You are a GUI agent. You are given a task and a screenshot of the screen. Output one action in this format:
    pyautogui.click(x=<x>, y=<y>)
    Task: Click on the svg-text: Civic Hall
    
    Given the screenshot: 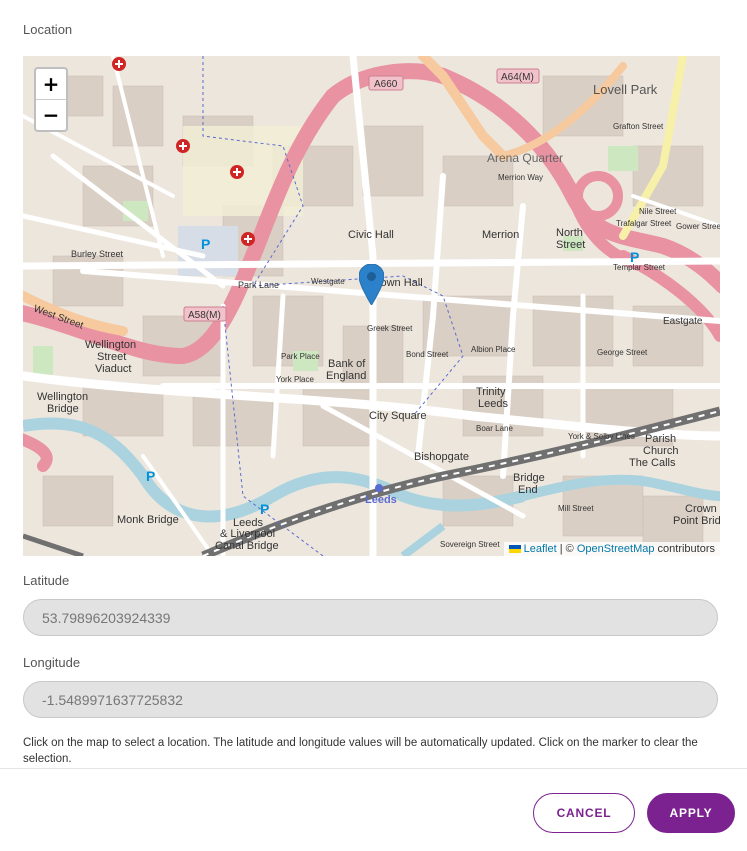 What is the action you would take?
    pyautogui.click(x=371, y=235)
    